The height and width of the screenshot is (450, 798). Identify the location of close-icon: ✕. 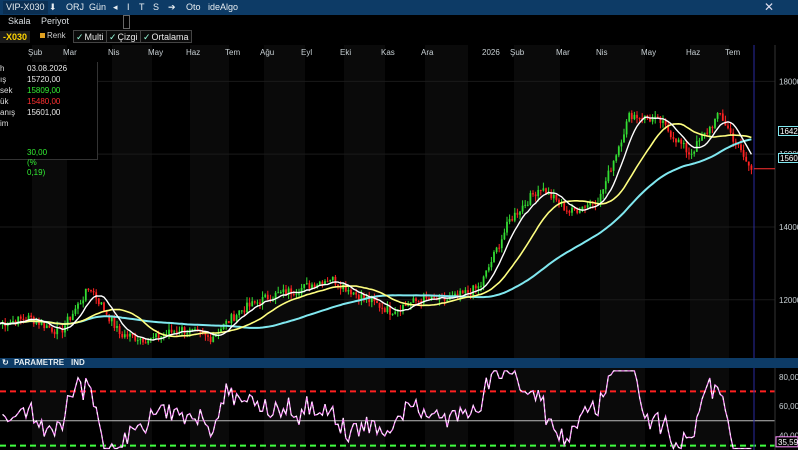
(769, 7).